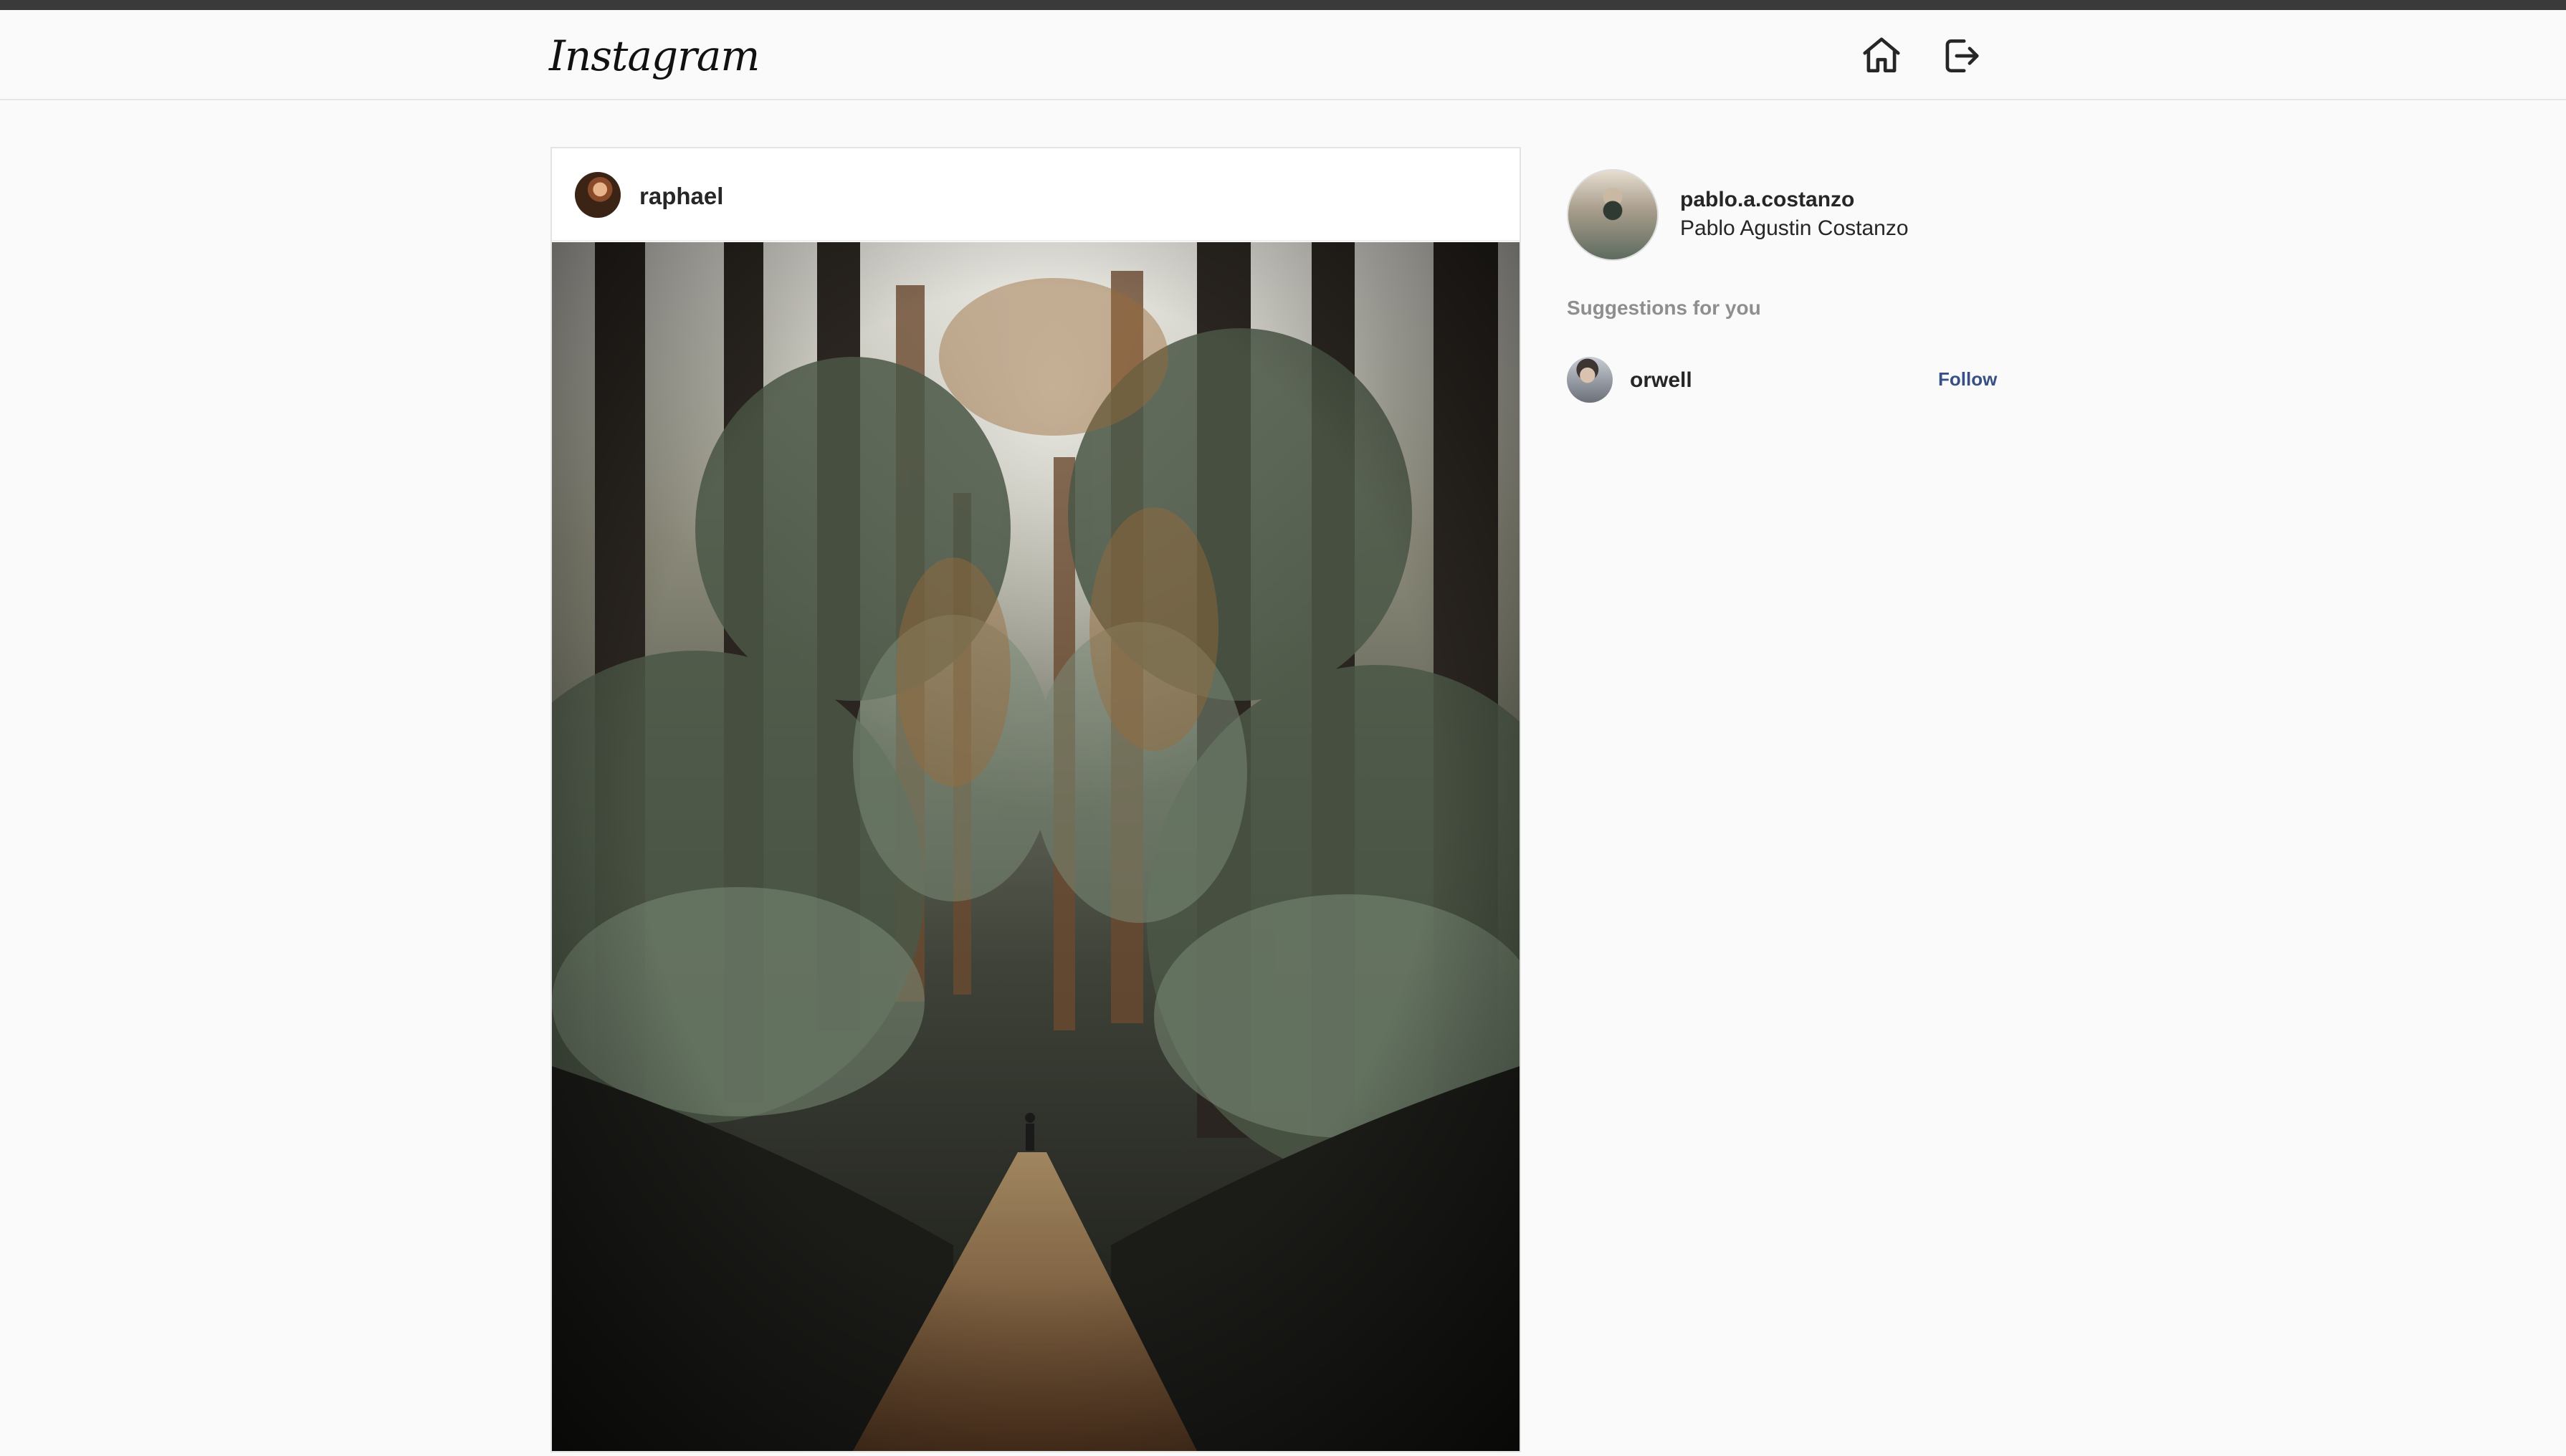 Image resolution: width=2566 pixels, height=1456 pixels. Describe the element at coordinates (1881, 56) in the screenshot. I see `home-icon` at that location.